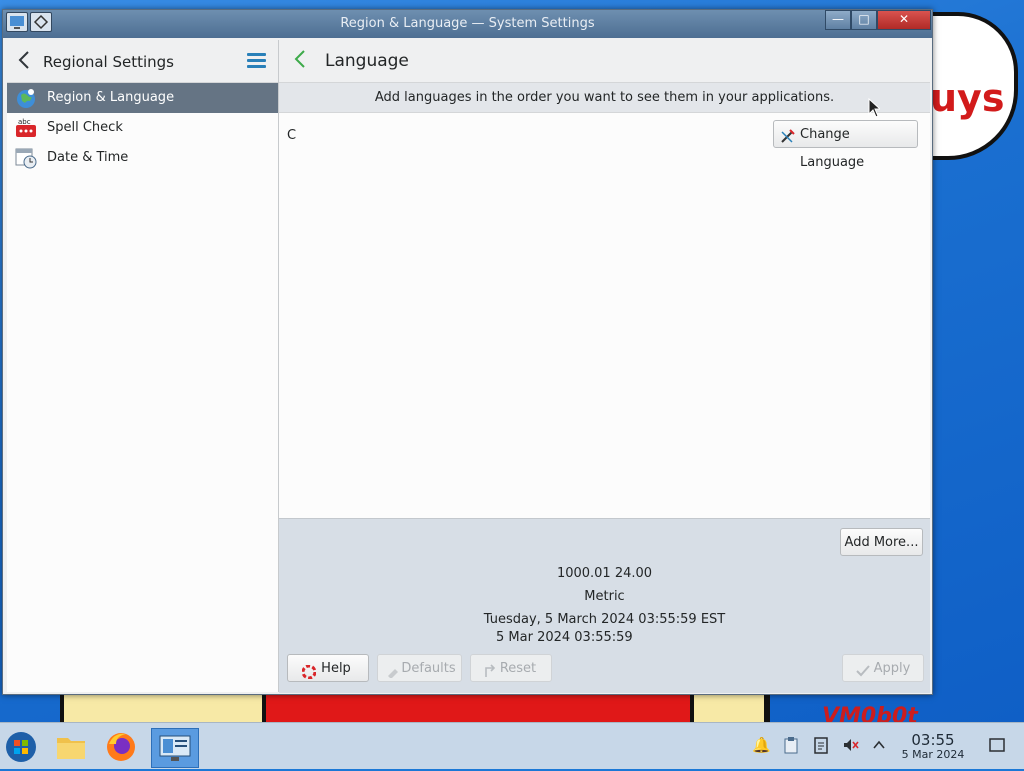 The width and height of the screenshot is (1024, 771). I want to click on wallpaper-text: uys, so click(967, 98).